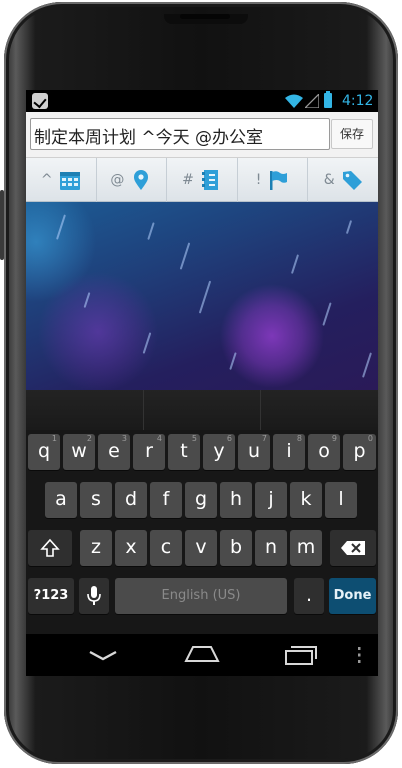  What do you see at coordinates (202, 101) in the screenshot?
I see `status-bar: 4:12` at bounding box center [202, 101].